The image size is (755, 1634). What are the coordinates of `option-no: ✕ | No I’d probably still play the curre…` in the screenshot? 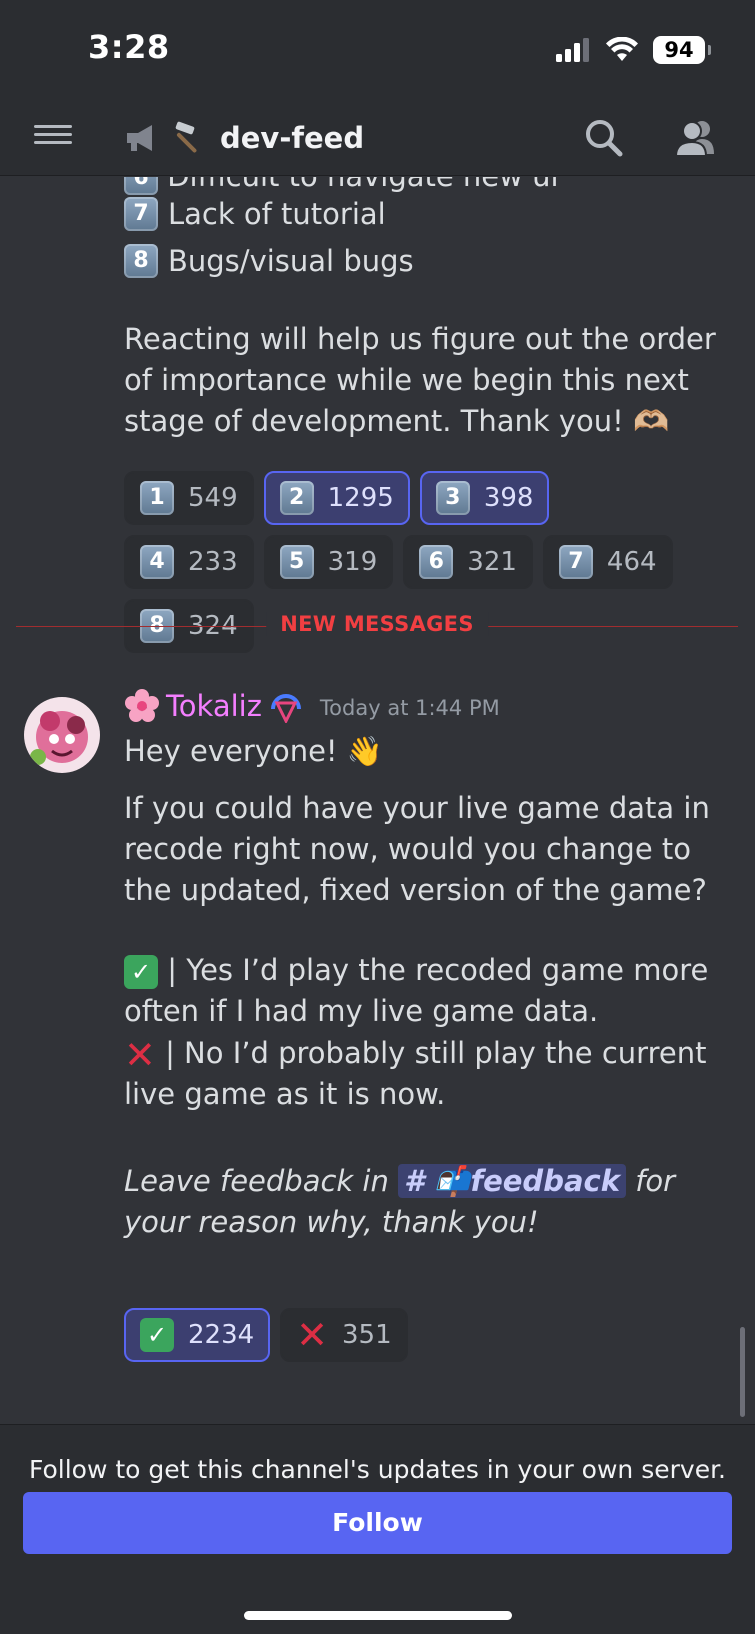 It's located at (415, 1072).